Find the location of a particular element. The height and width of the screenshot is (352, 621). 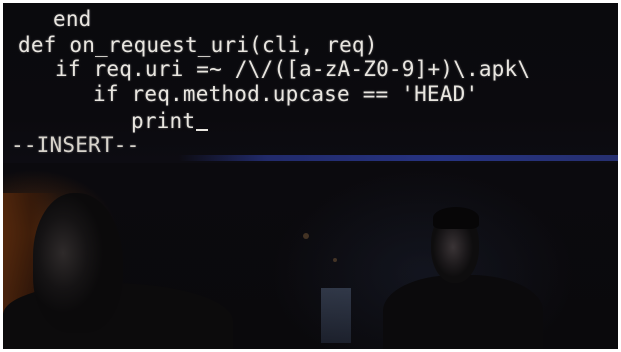

code-line-4: if req.method.upcase == 'HEAD' is located at coordinates (286, 94).